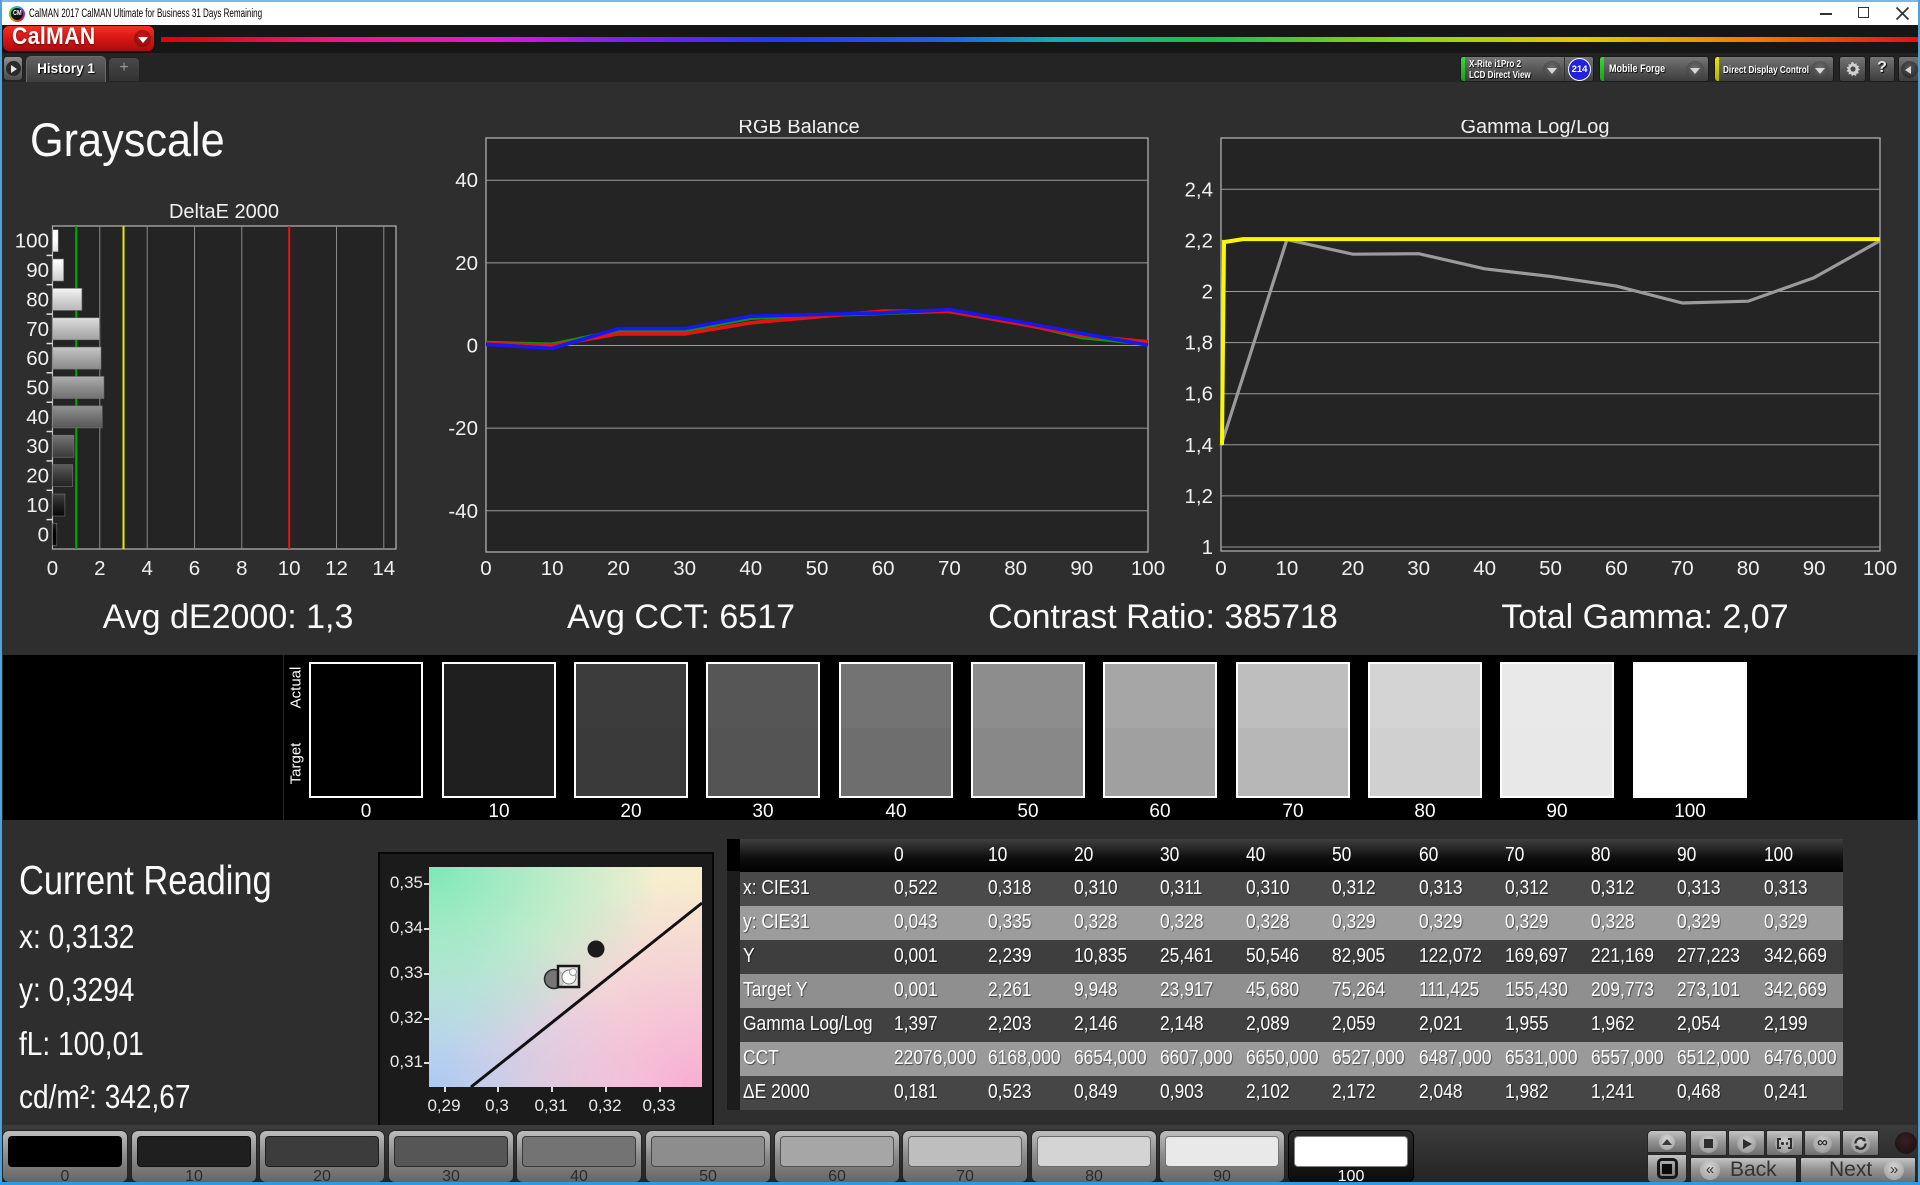 The height and width of the screenshot is (1185, 1920). What do you see at coordinates (1199, 240) in the screenshot?
I see `svg-text: 2,2` at bounding box center [1199, 240].